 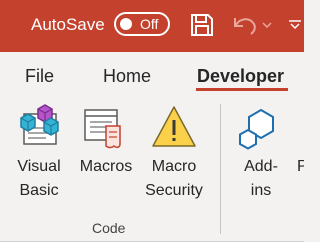 I want to click on autosave-label: AutoSave, so click(x=68, y=24).